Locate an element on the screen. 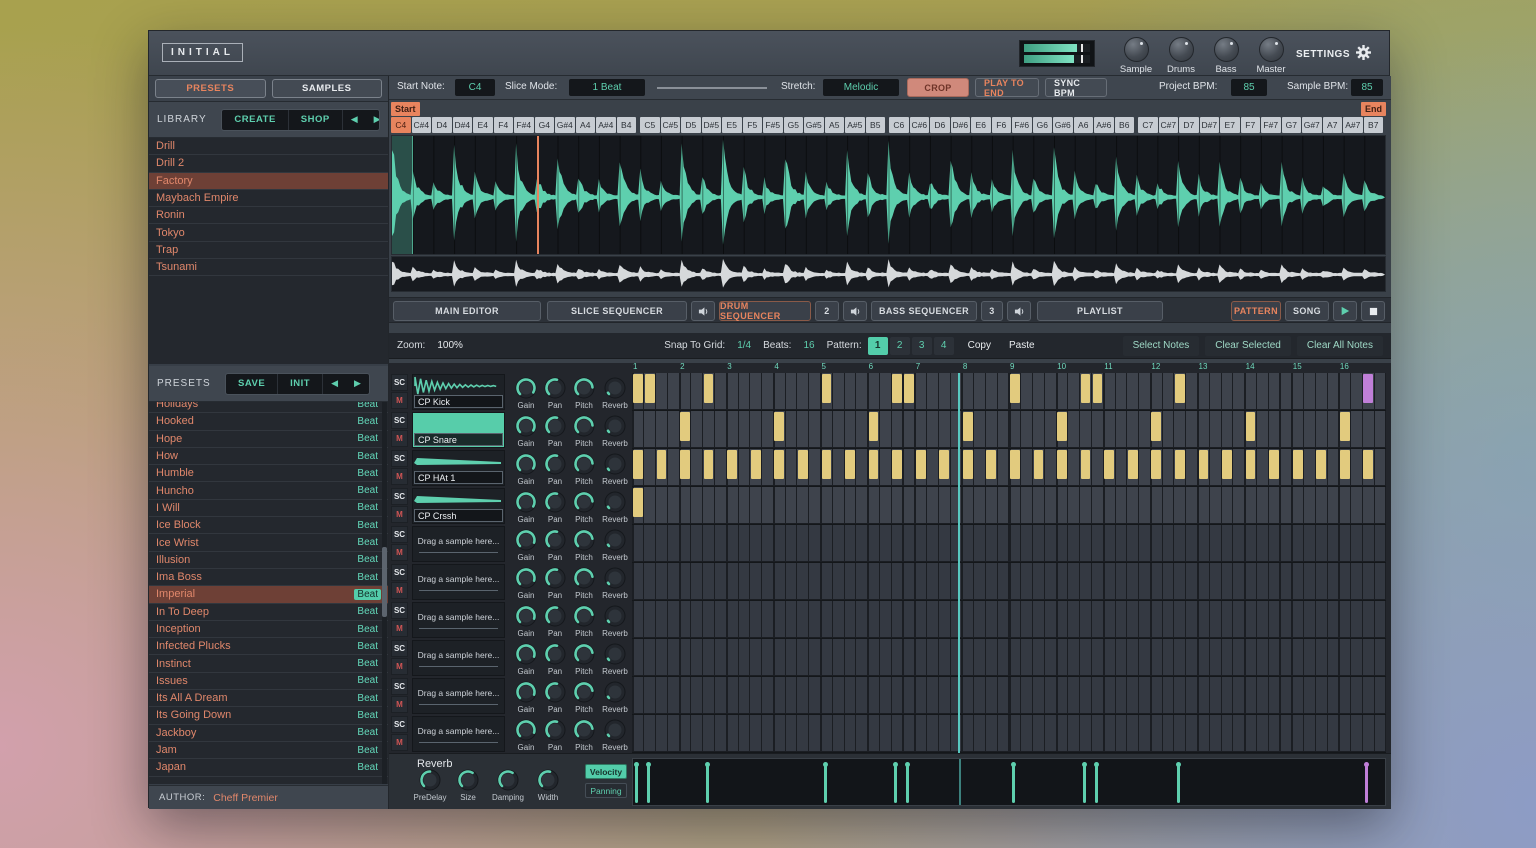 Image resolution: width=1536 pixels, height=848 pixels. tab-presets: PRESETS is located at coordinates (210, 88).